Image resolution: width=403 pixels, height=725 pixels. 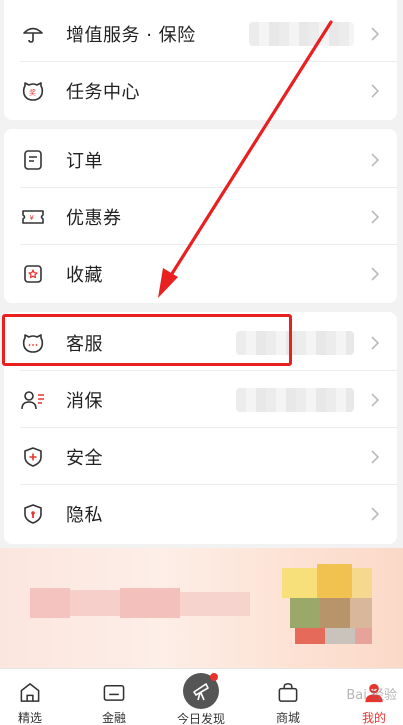 What do you see at coordinates (33, 457) in the screenshot?
I see `shield-plus-icon` at bounding box center [33, 457].